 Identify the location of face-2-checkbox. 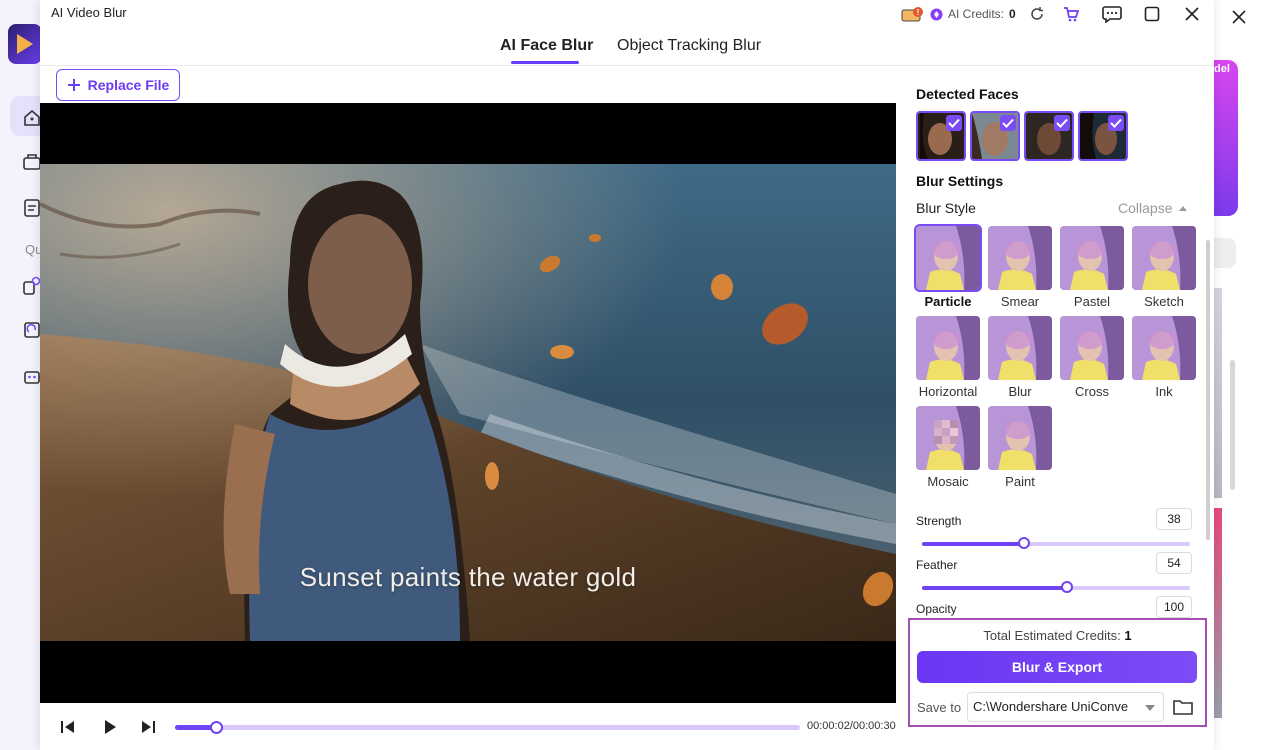
(1008, 123).